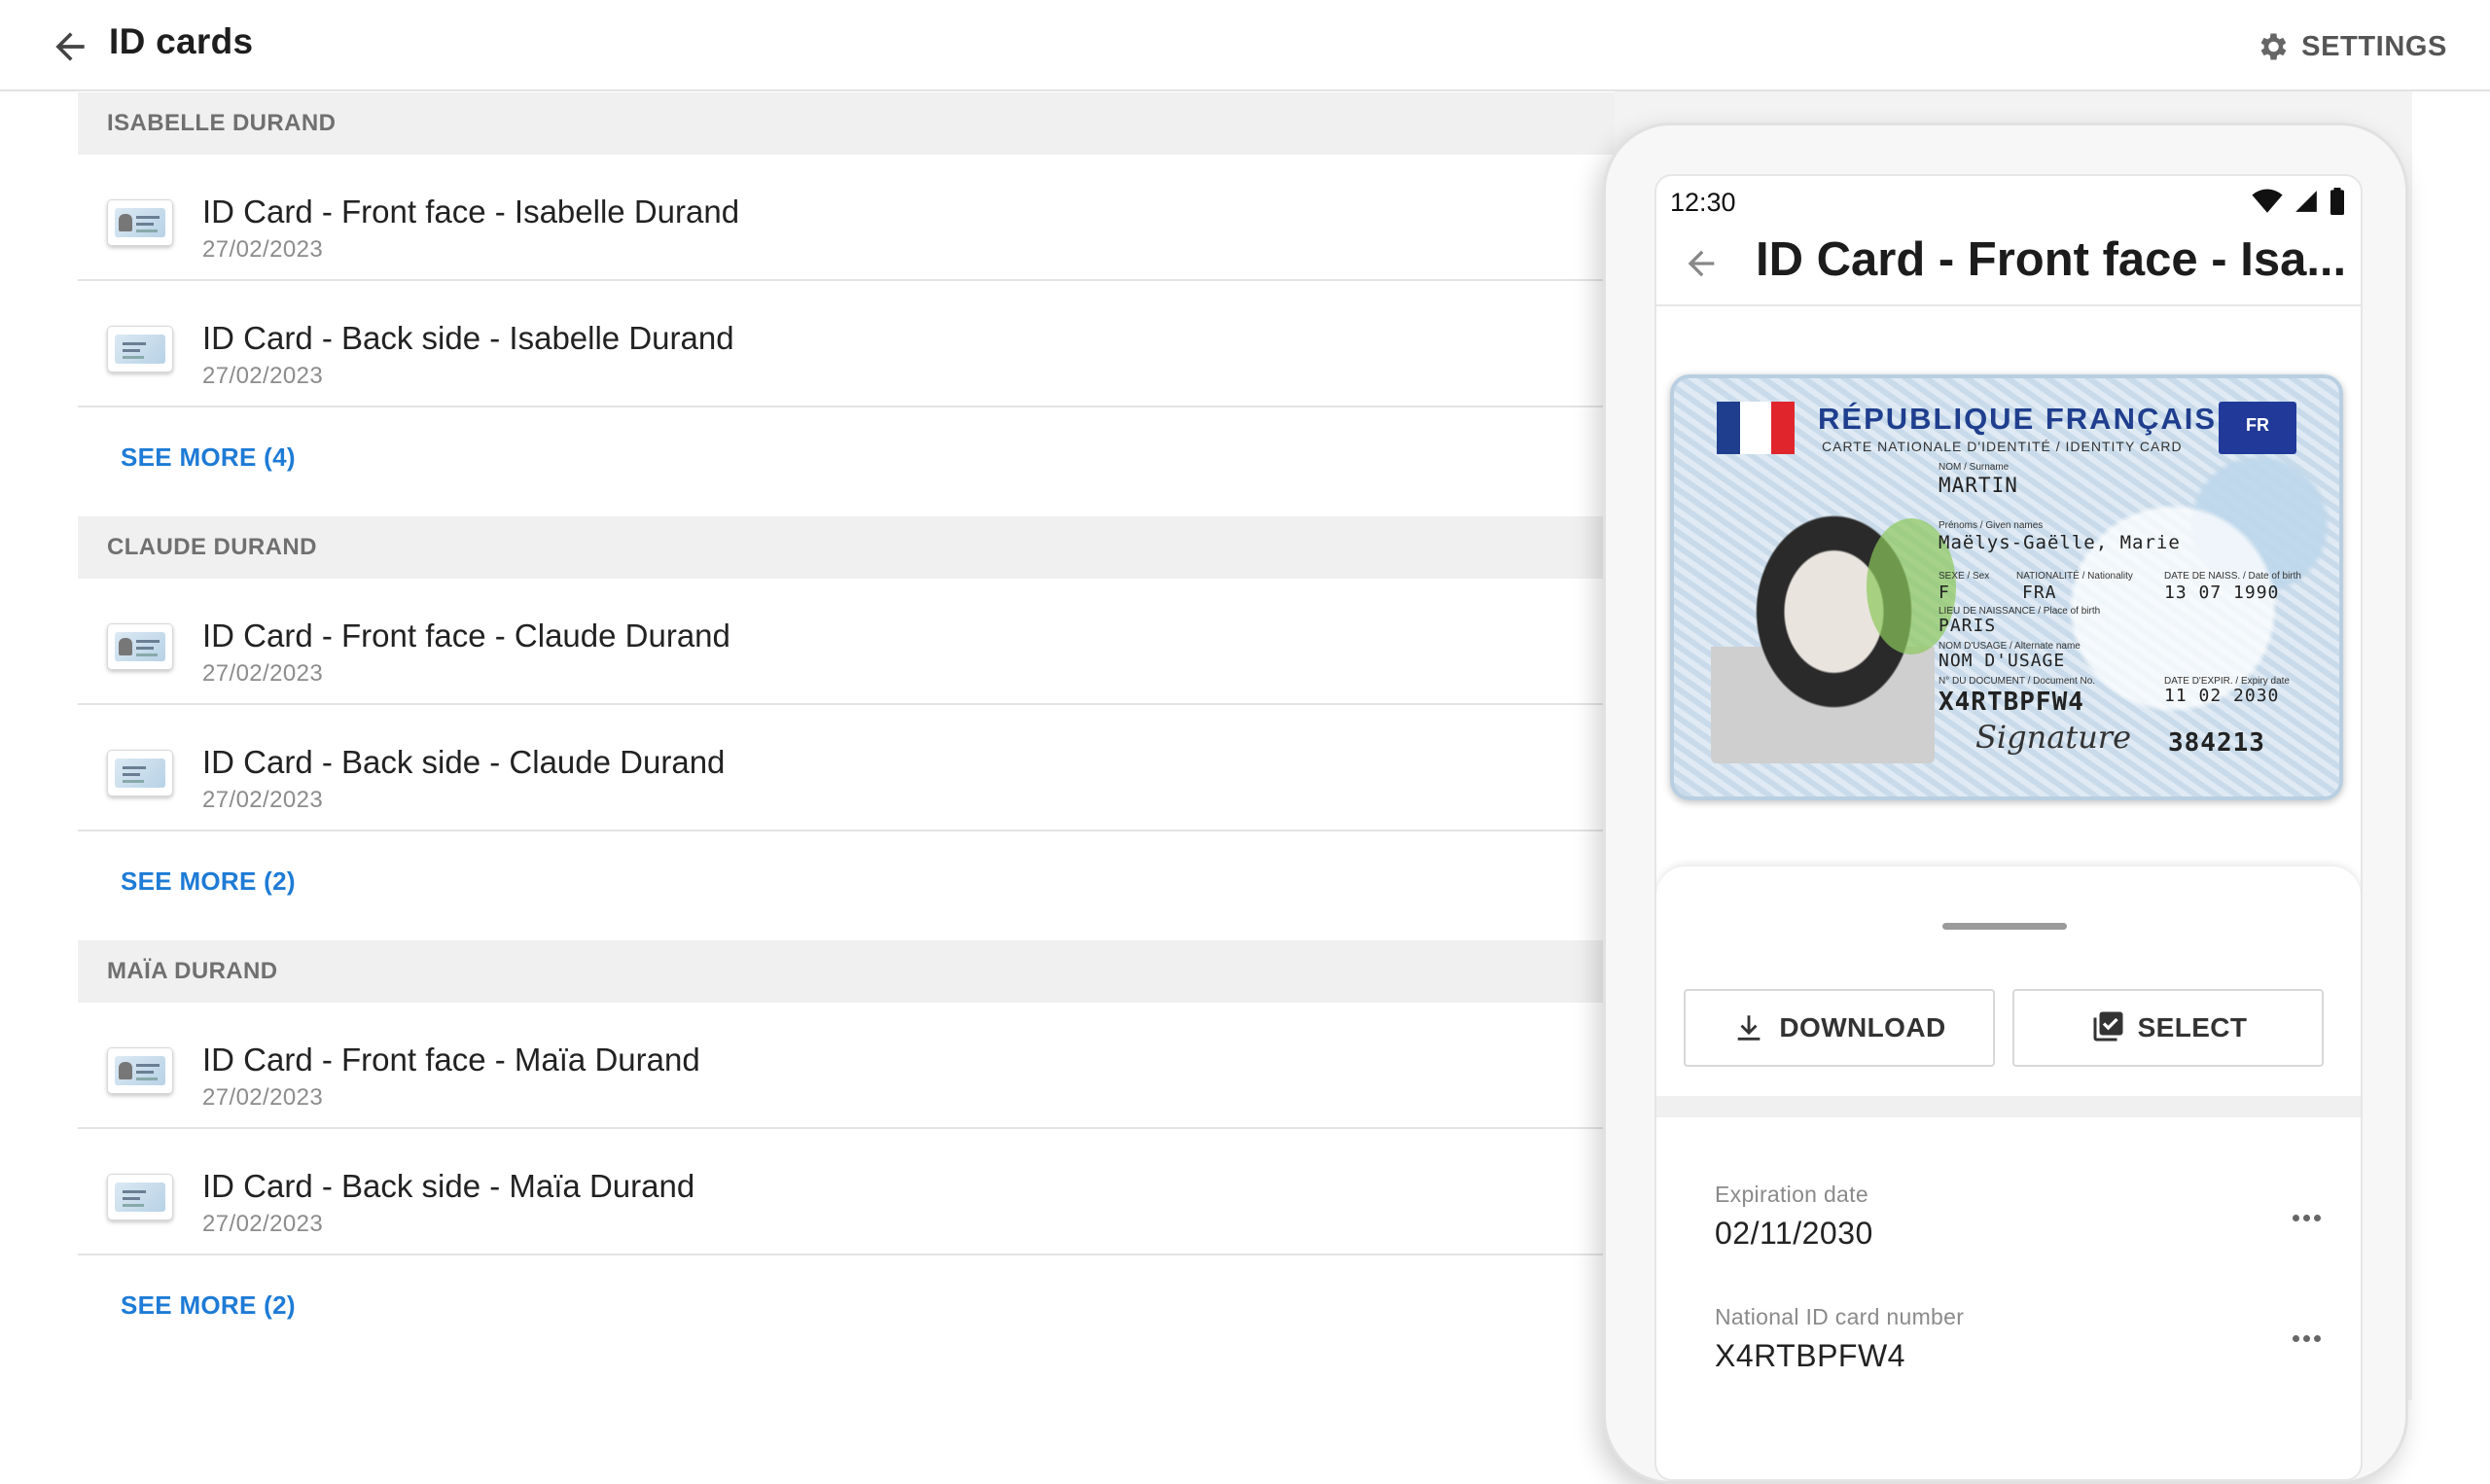  What do you see at coordinates (2006, 1339) in the screenshot?
I see `field-id-number: National ID card number X4RTBPFW4` at bounding box center [2006, 1339].